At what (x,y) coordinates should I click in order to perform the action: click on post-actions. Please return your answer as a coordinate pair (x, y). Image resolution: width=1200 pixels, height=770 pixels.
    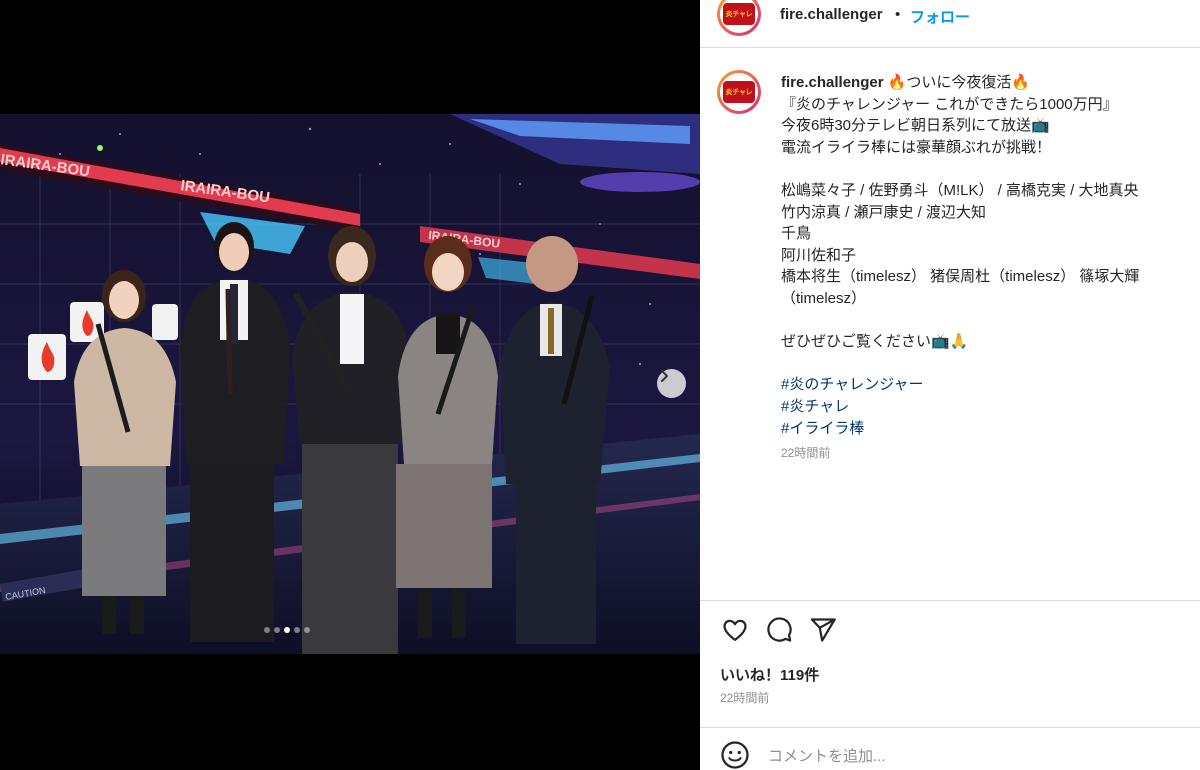
    Looking at the image, I should click on (779, 630).